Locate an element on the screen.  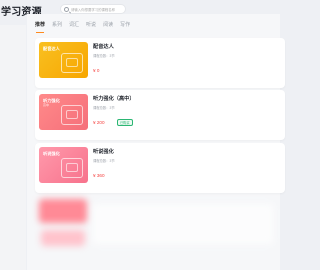
course-cover: 听力强化 高中 is located at coordinates (63, 112).